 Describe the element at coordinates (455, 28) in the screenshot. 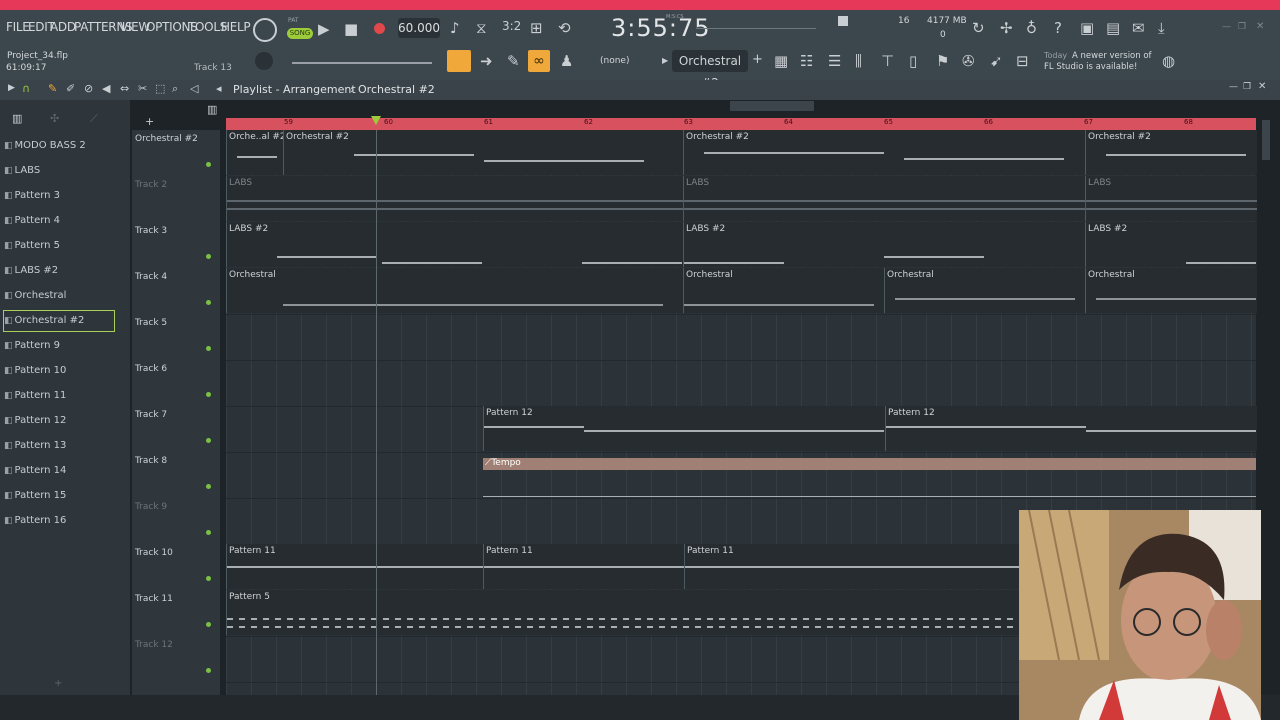

I see `metronome-icon: ♪` at that location.